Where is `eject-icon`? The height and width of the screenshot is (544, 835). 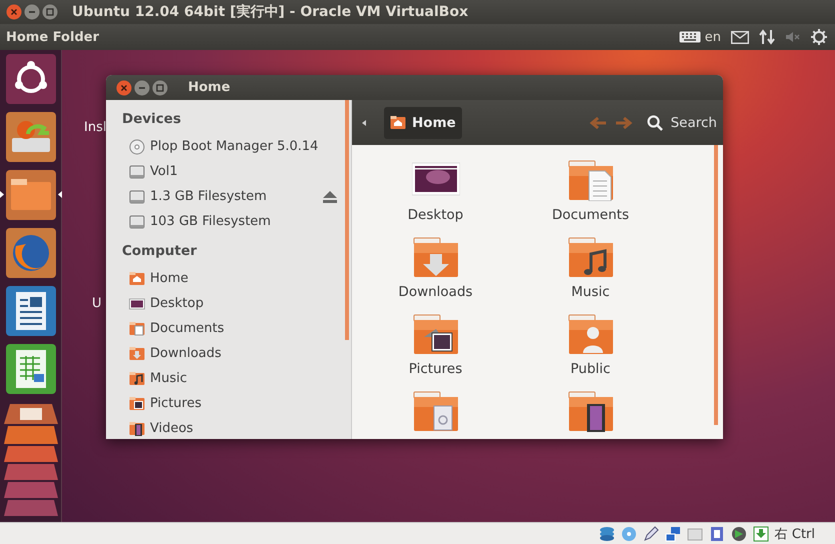 eject-icon is located at coordinates (330, 196).